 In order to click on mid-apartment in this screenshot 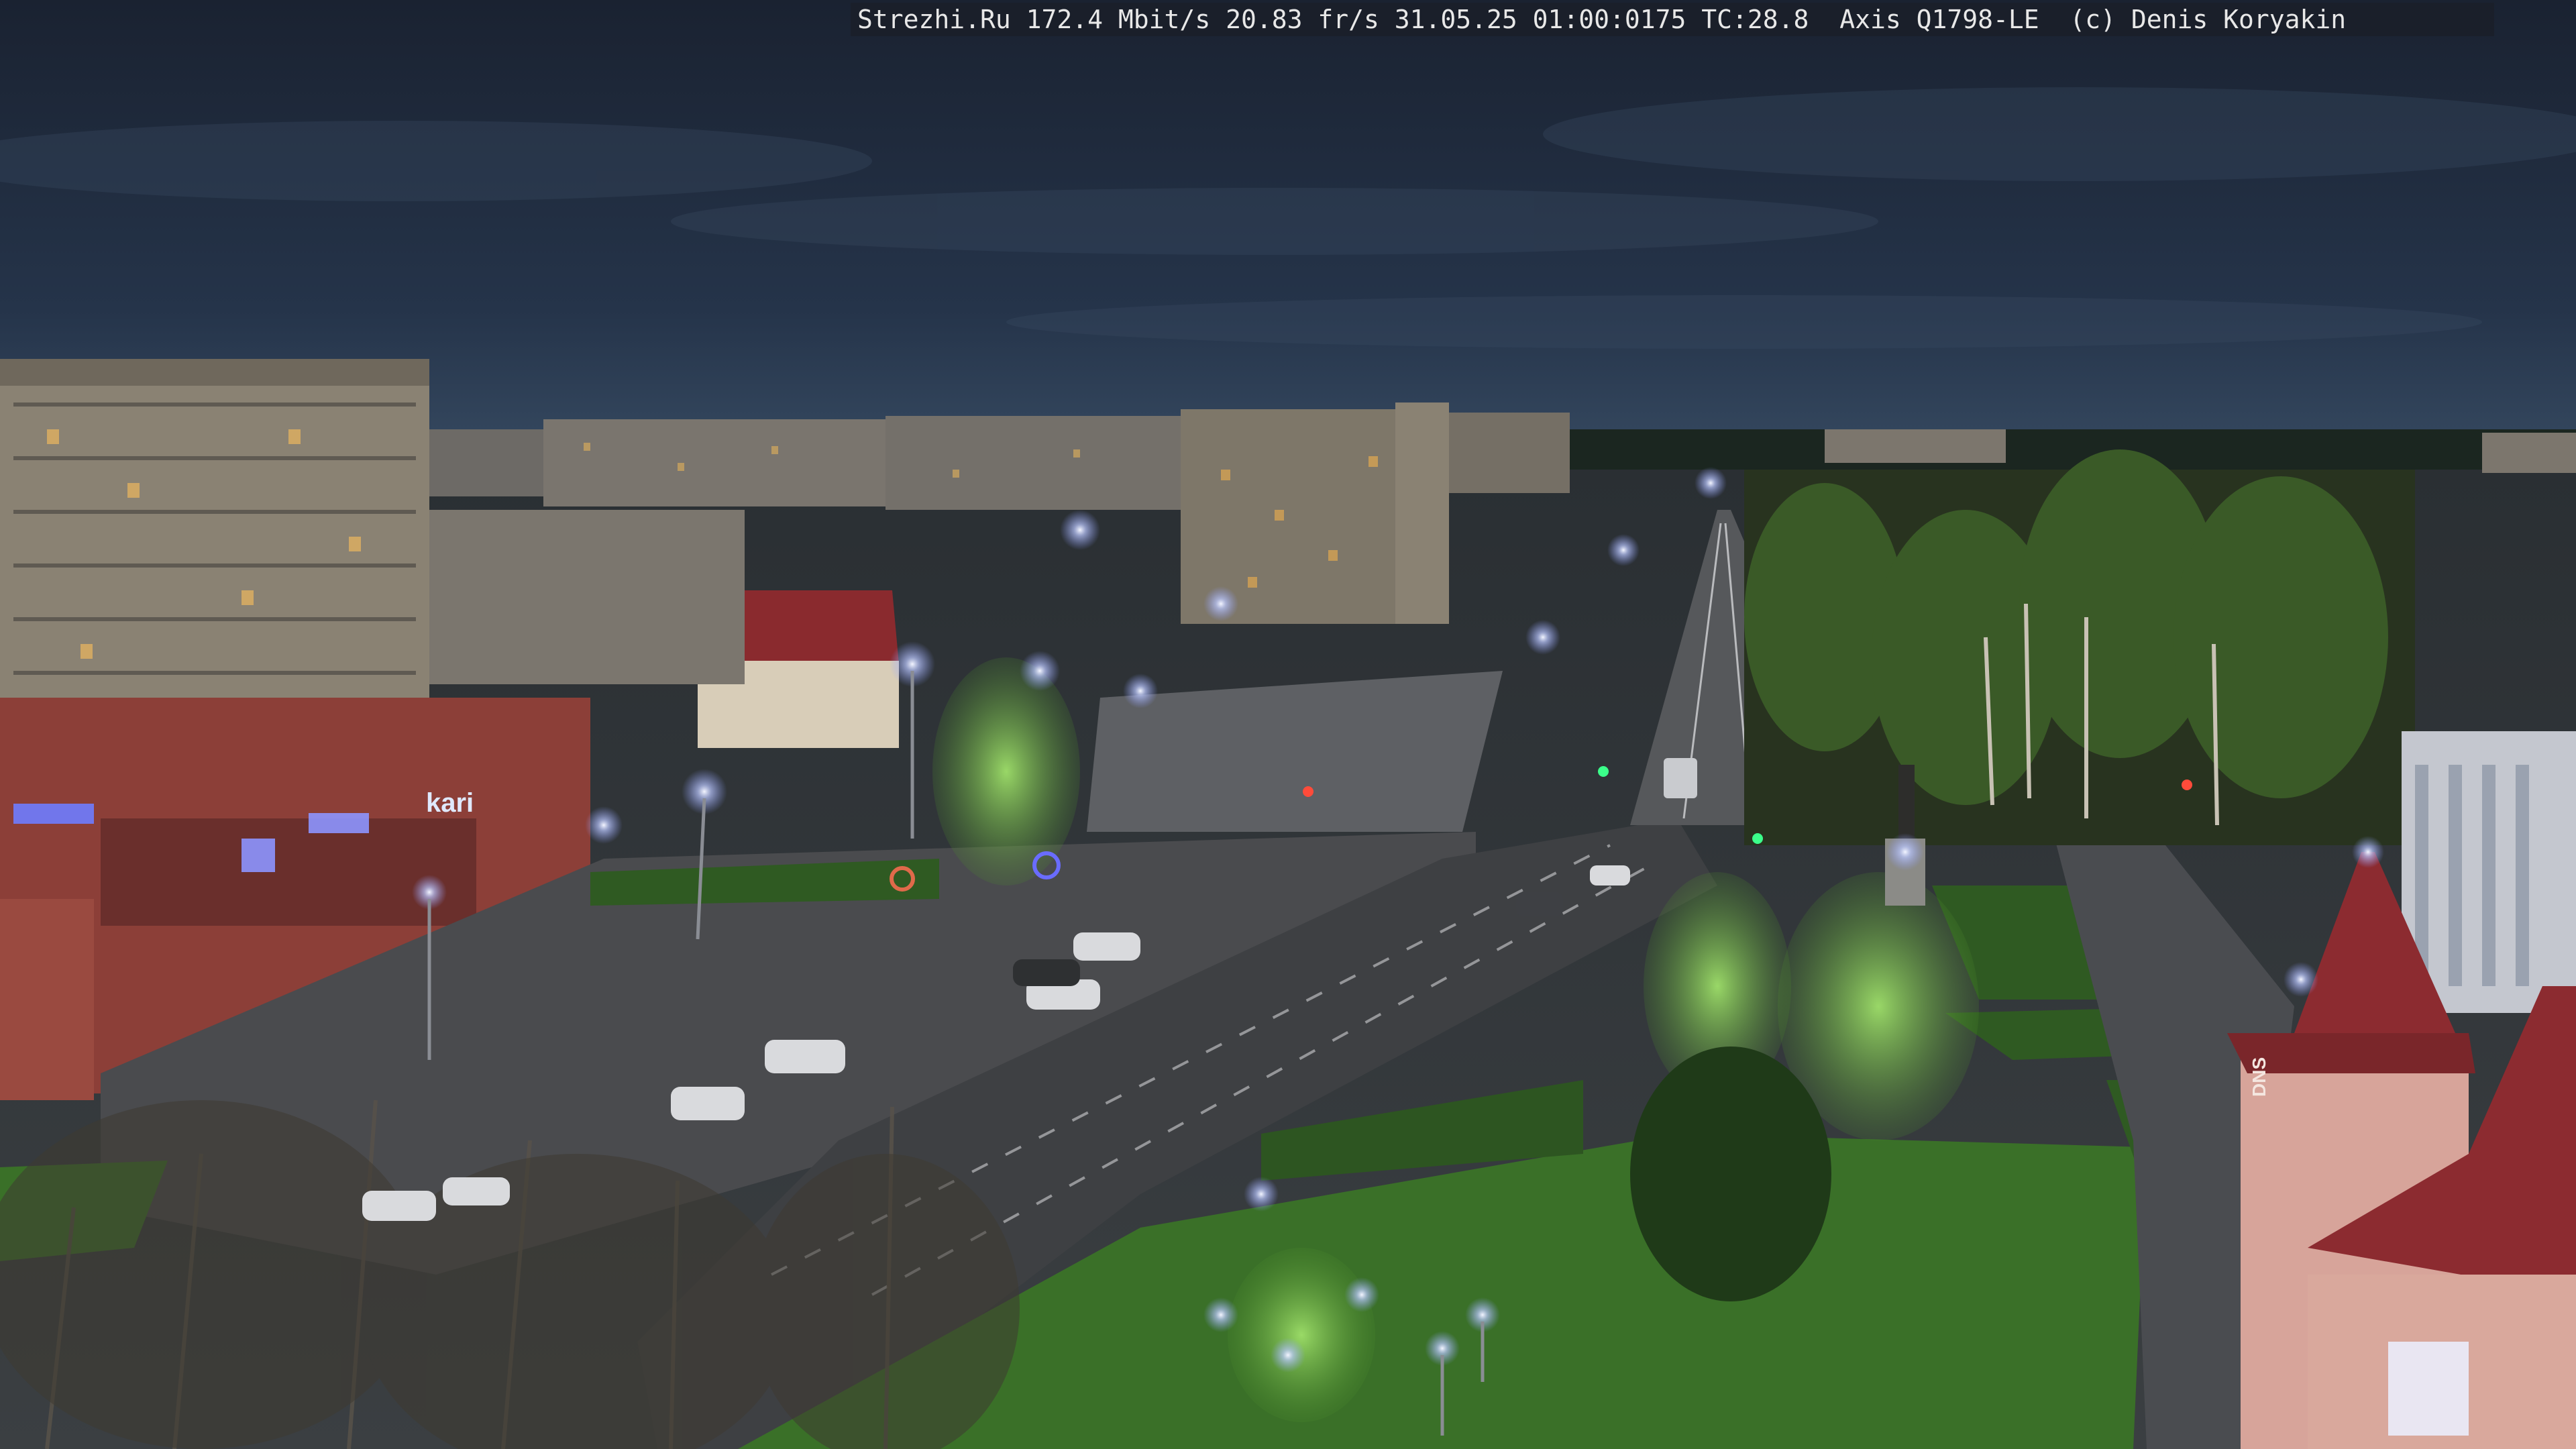, I will do `click(587, 597)`.